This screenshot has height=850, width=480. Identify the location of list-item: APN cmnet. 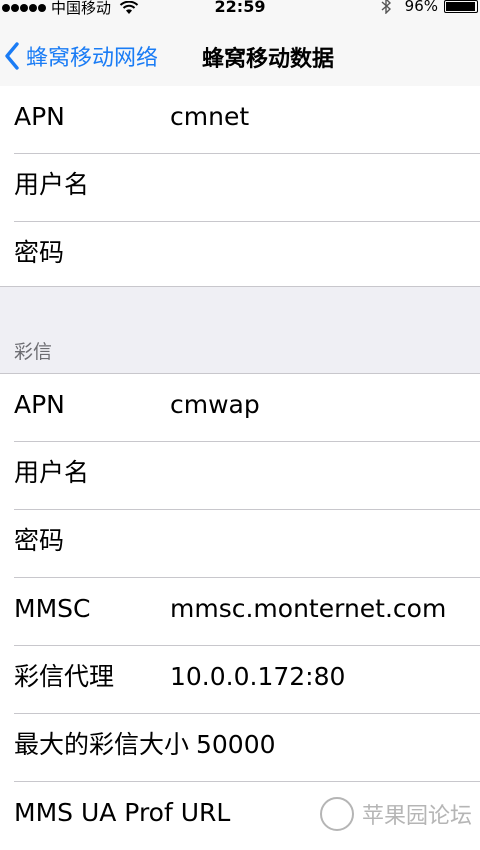
(240, 120).